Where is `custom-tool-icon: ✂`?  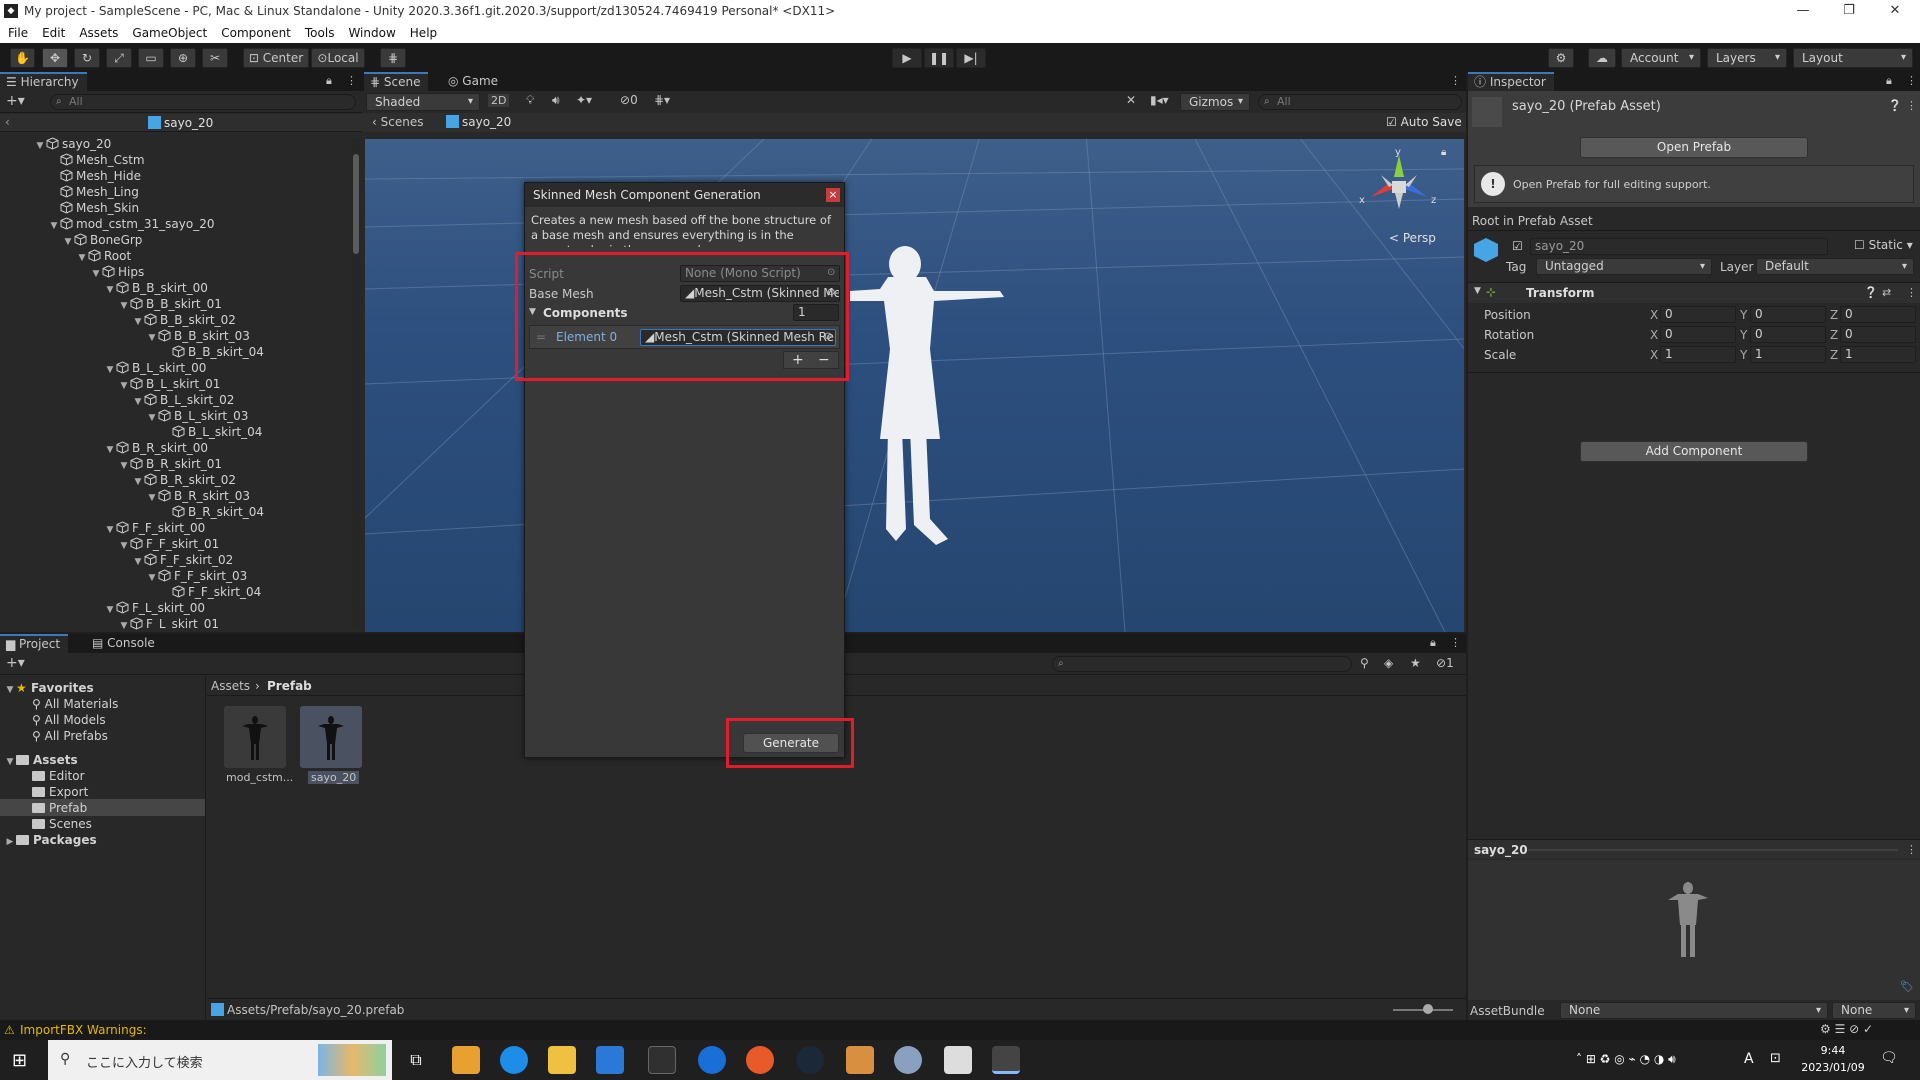
custom-tool-icon: ✂ is located at coordinates (215, 58).